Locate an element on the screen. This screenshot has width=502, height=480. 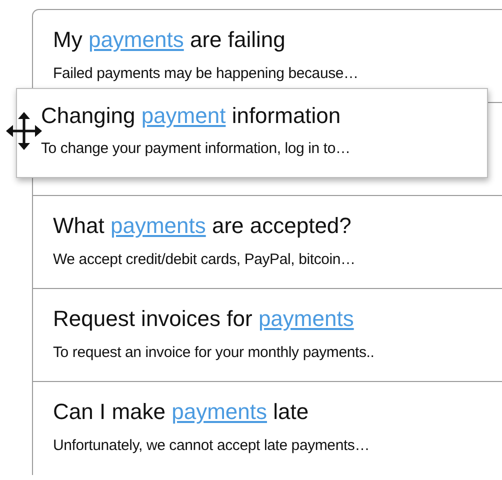
item-title: My payments are failing is located at coordinates (169, 40).